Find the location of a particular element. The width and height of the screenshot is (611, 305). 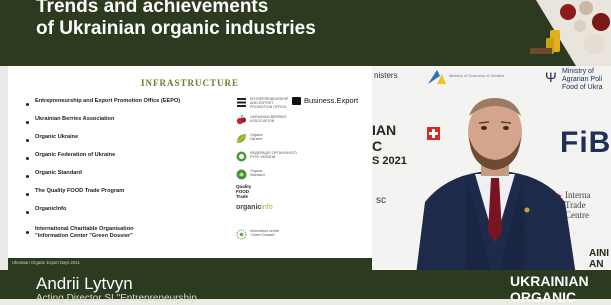

speaker-name: Andrii Lytvyn is located at coordinates (84, 283).